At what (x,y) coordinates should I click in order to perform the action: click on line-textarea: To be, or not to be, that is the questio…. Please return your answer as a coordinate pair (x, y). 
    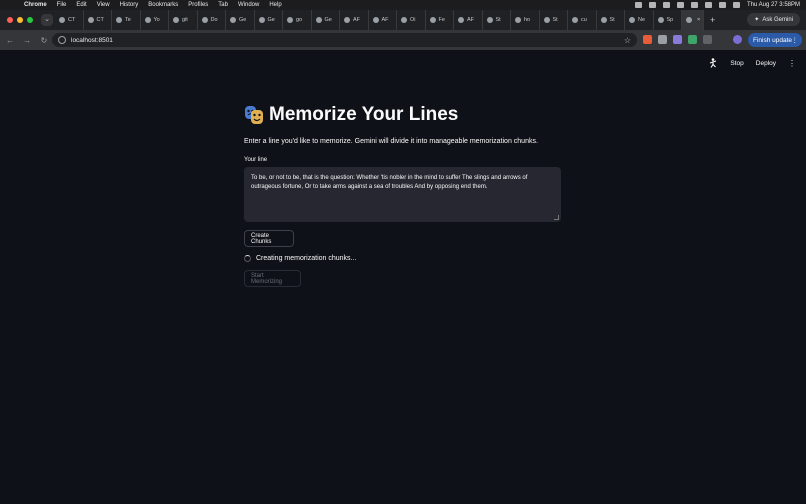
    Looking at the image, I should click on (402, 194).